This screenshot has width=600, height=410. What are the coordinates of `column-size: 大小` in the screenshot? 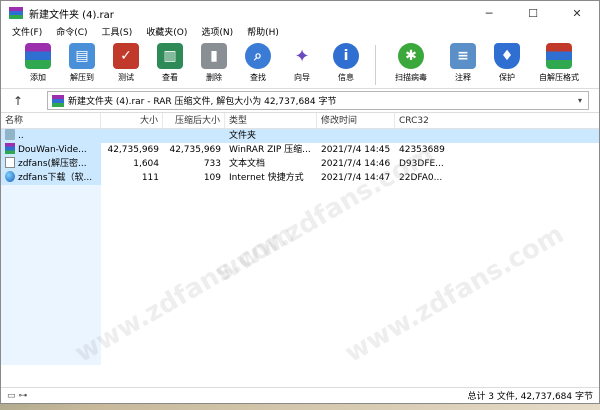 It's located at (132, 120).